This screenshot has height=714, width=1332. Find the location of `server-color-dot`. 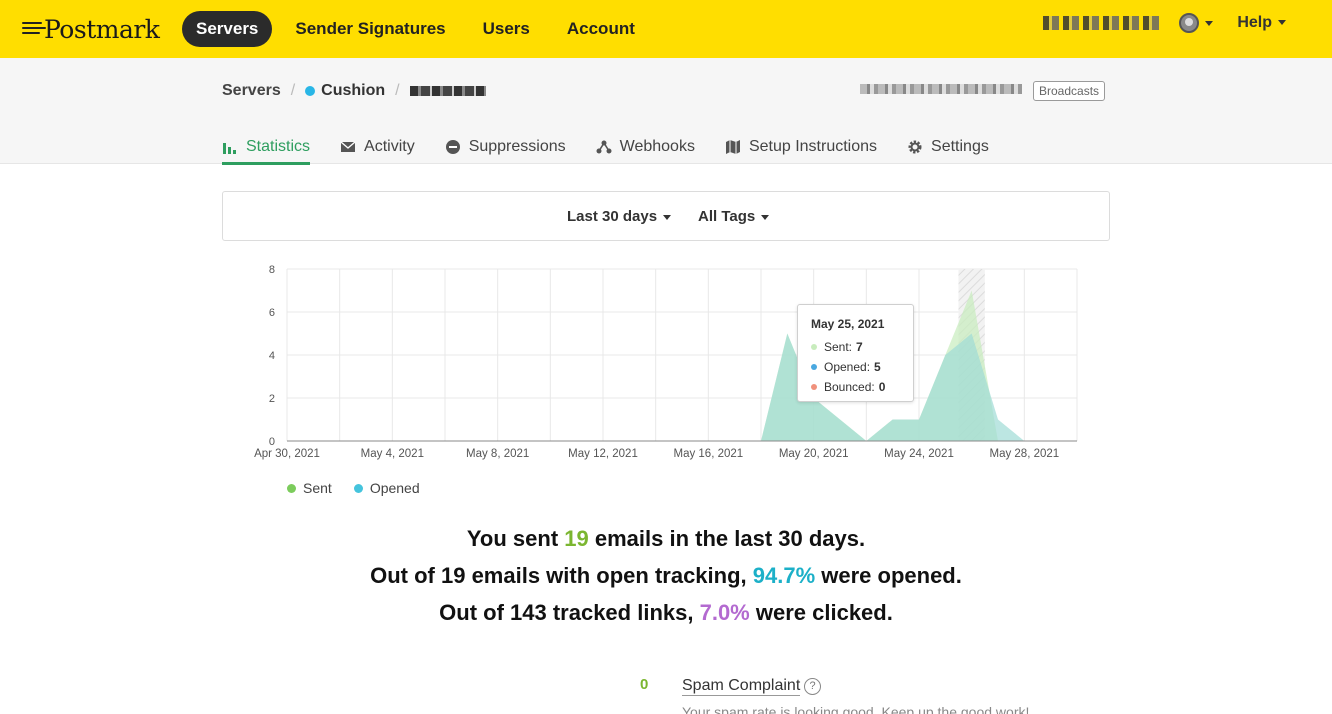

server-color-dot is located at coordinates (310, 91).